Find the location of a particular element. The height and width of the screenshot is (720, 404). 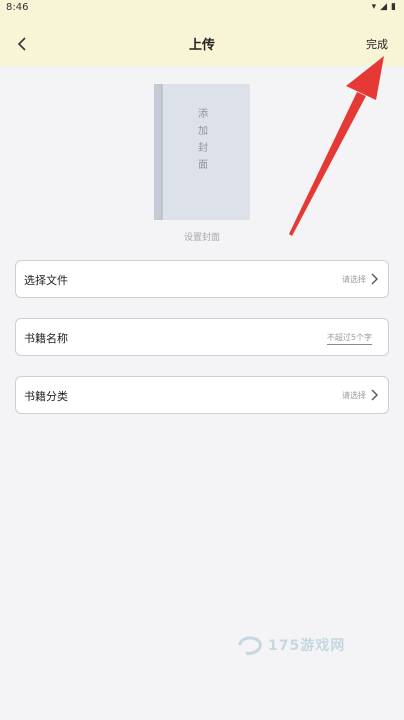

row-label: 书籍名称 is located at coordinates (46, 338).